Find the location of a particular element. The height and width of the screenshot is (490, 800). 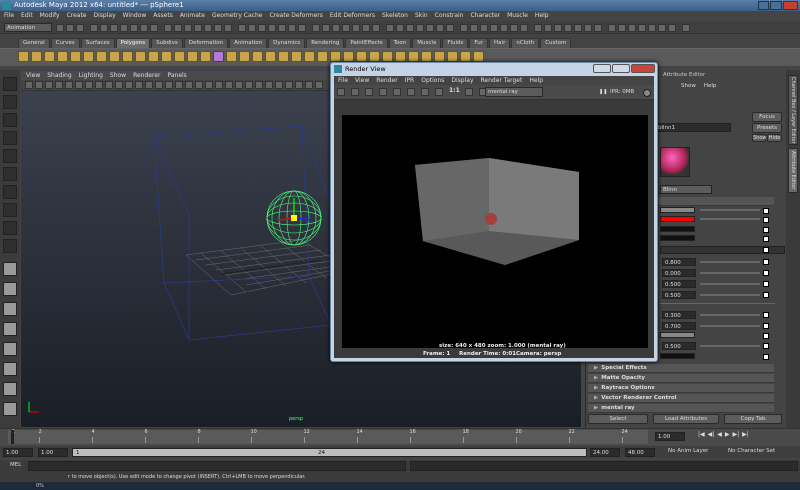

color-slider is located at coordinates (730, 210).